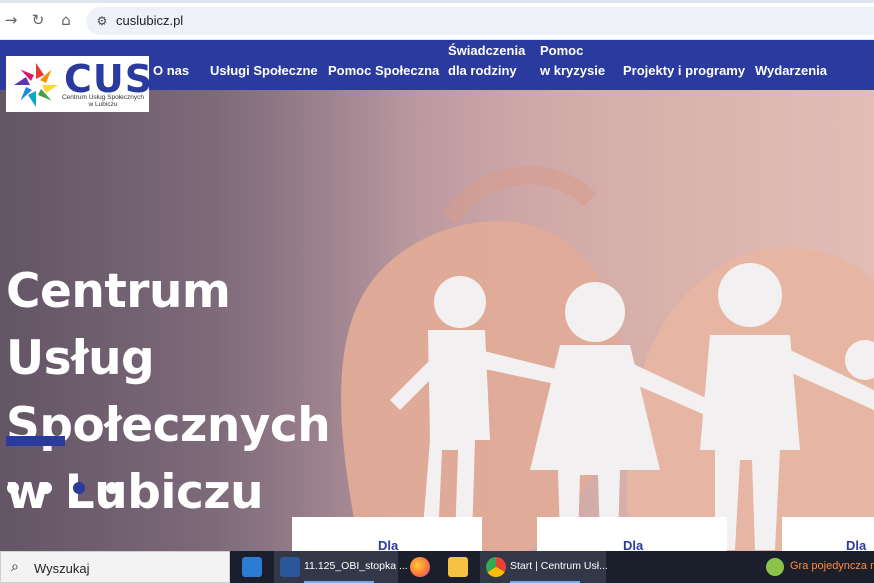 The height and width of the screenshot is (583, 874). I want to click on nav-item-label: dla rodziny, so click(482, 70).